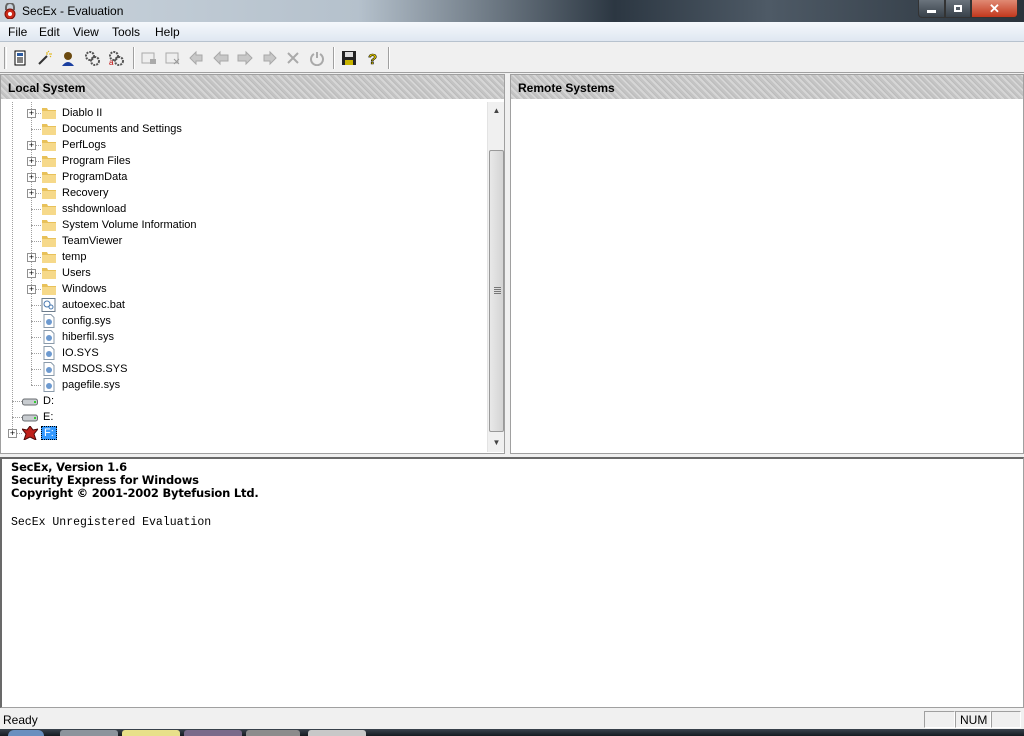  Describe the element at coordinates (151, 733) in the screenshot. I see `taskbar-item-active` at that location.